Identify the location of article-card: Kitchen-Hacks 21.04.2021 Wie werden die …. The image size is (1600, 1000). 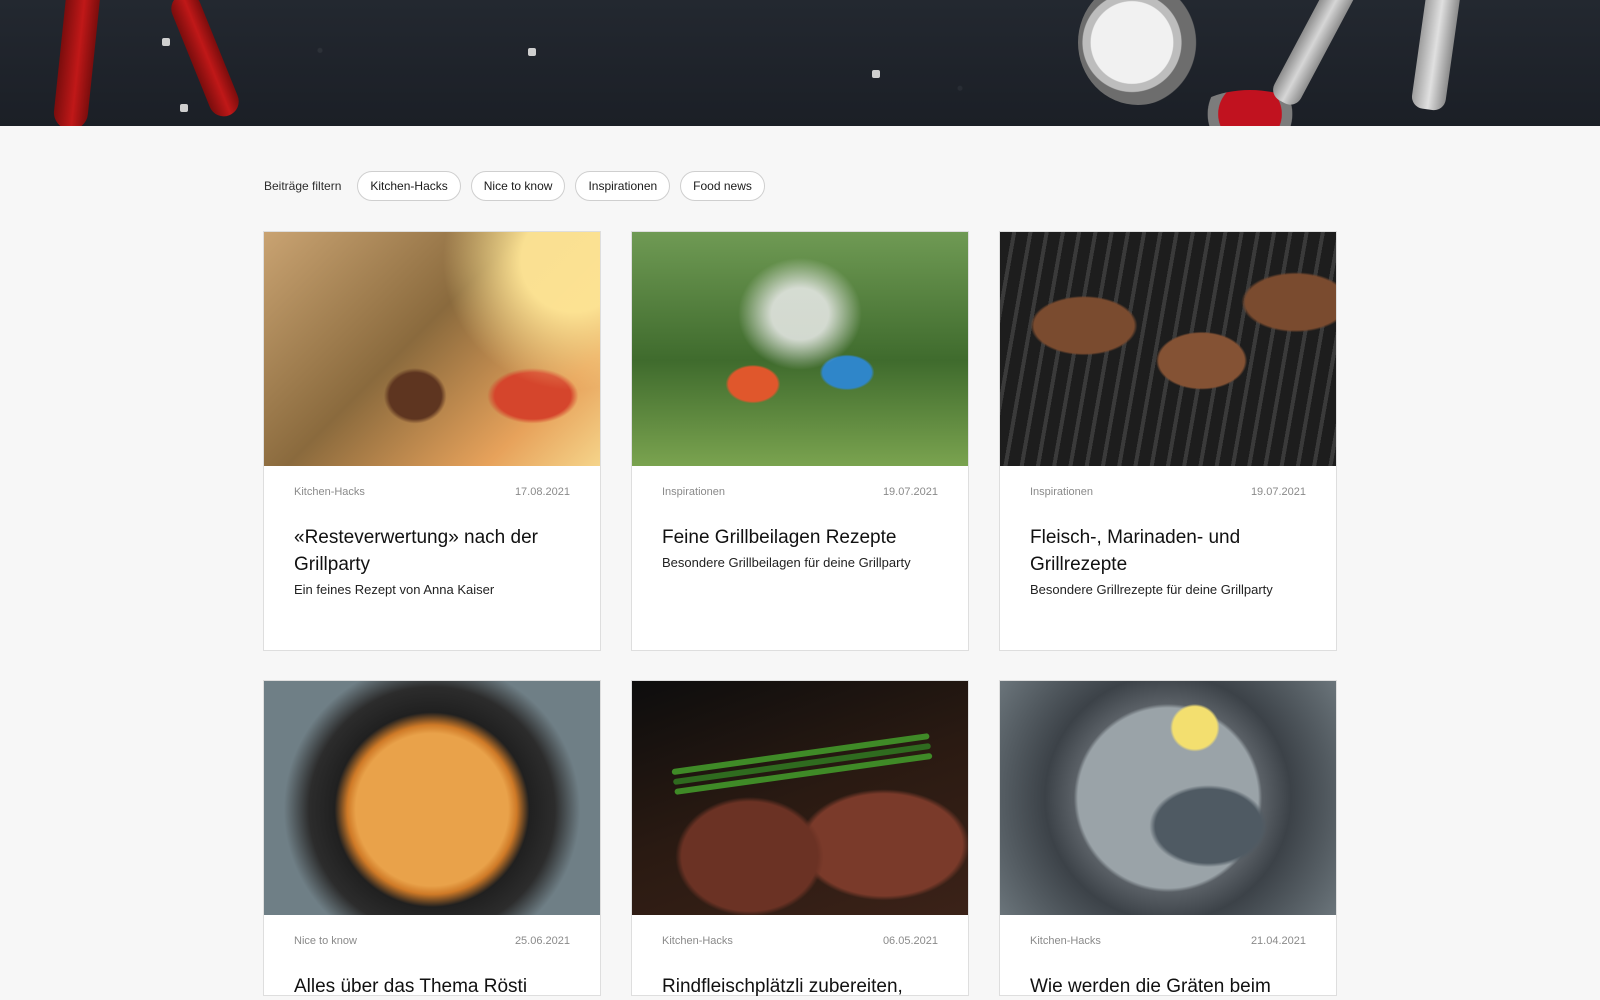
(1168, 838).